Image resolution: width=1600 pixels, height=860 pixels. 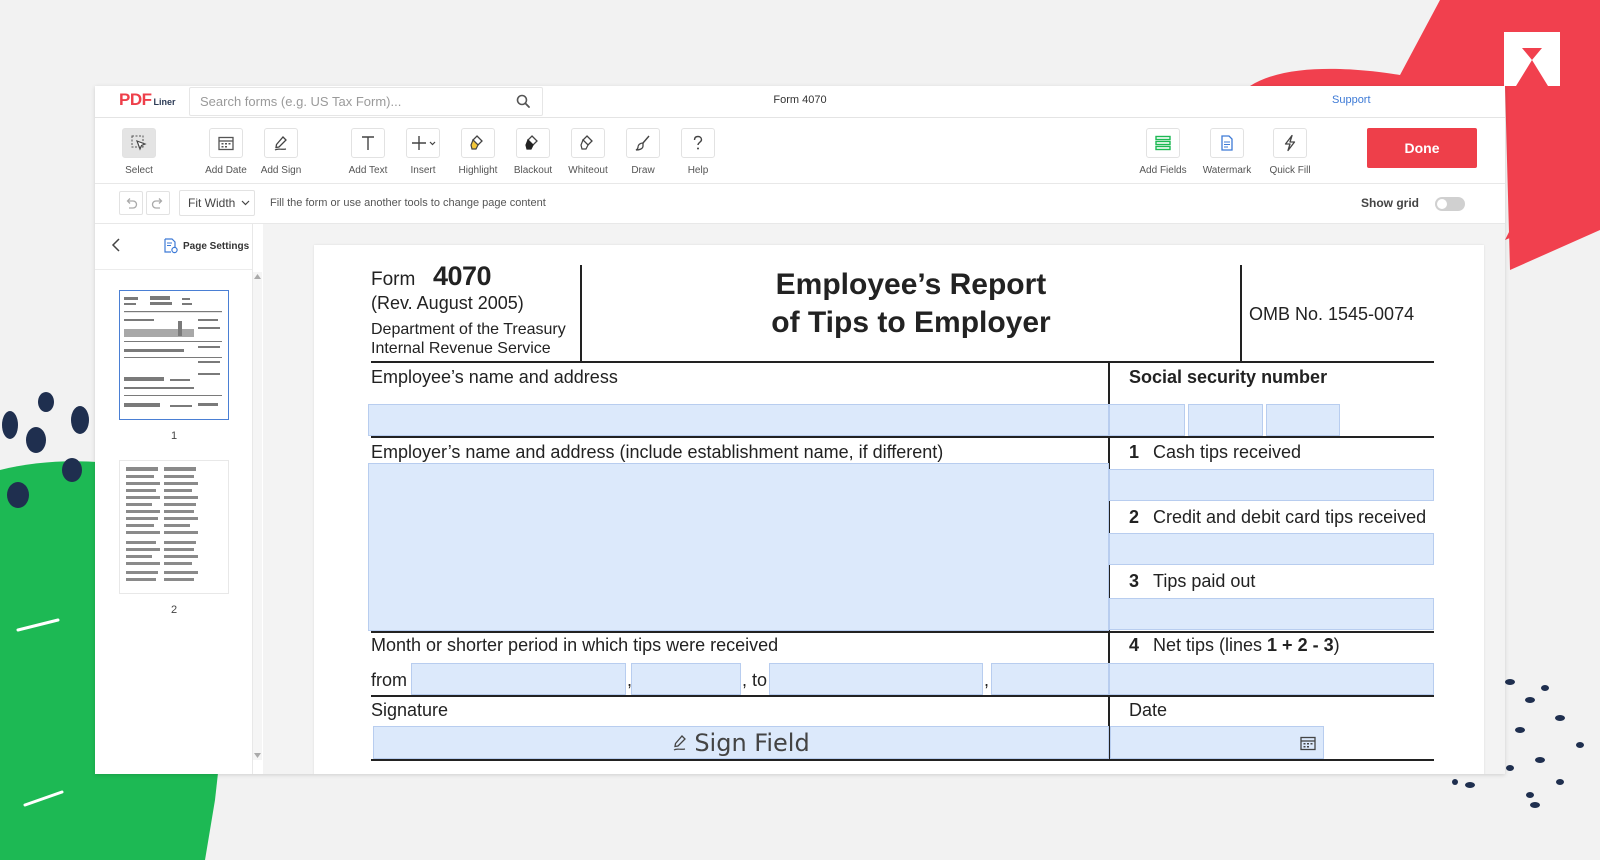 What do you see at coordinates (171, 246) in the screenshot?
I see `page-settings-icon` at bounding box center [171, 246].